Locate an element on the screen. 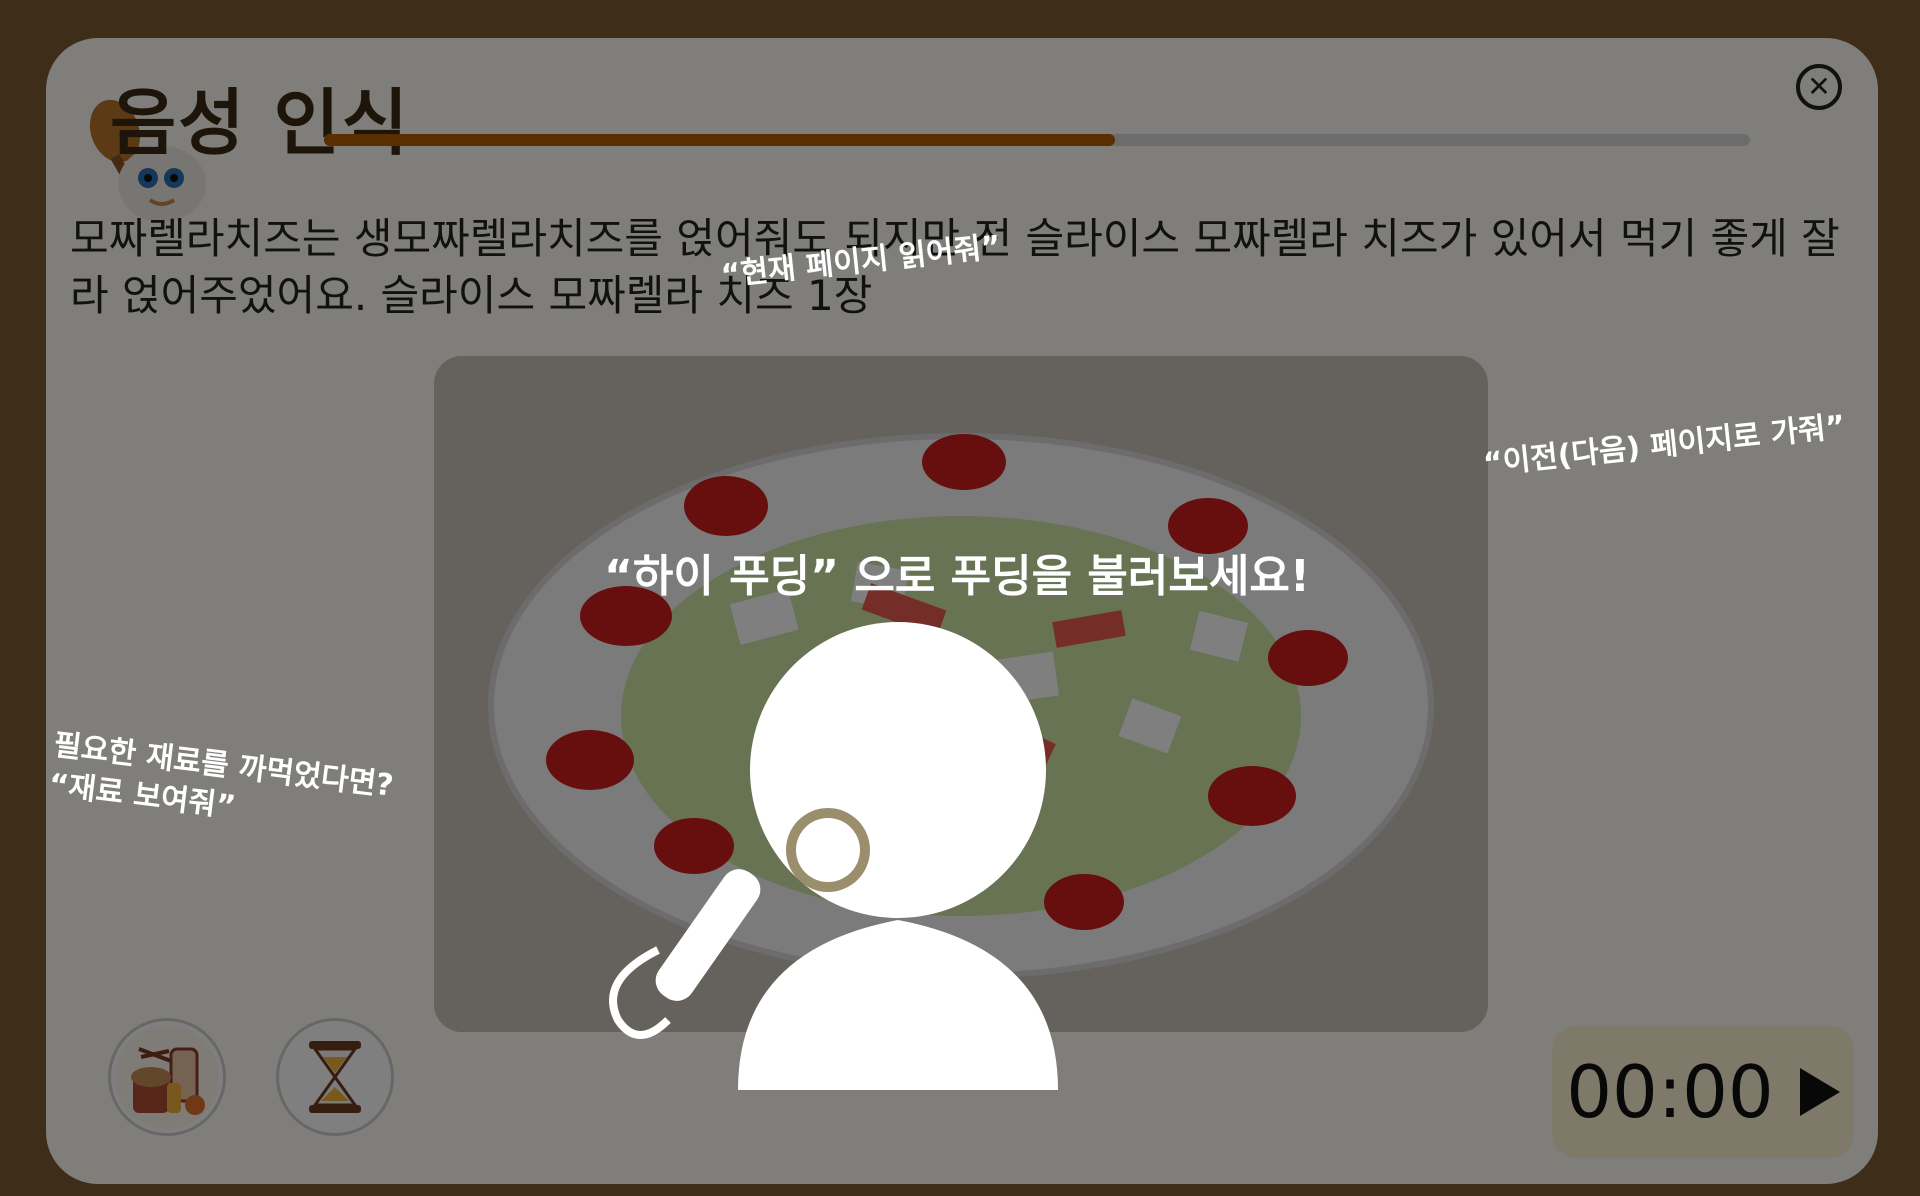 This screenshot has width=1920, height=1196. hint-call-pudding: “하이 푸딩” 으로 푸딩을 불러보세요! is located at coordinates (957, 576).